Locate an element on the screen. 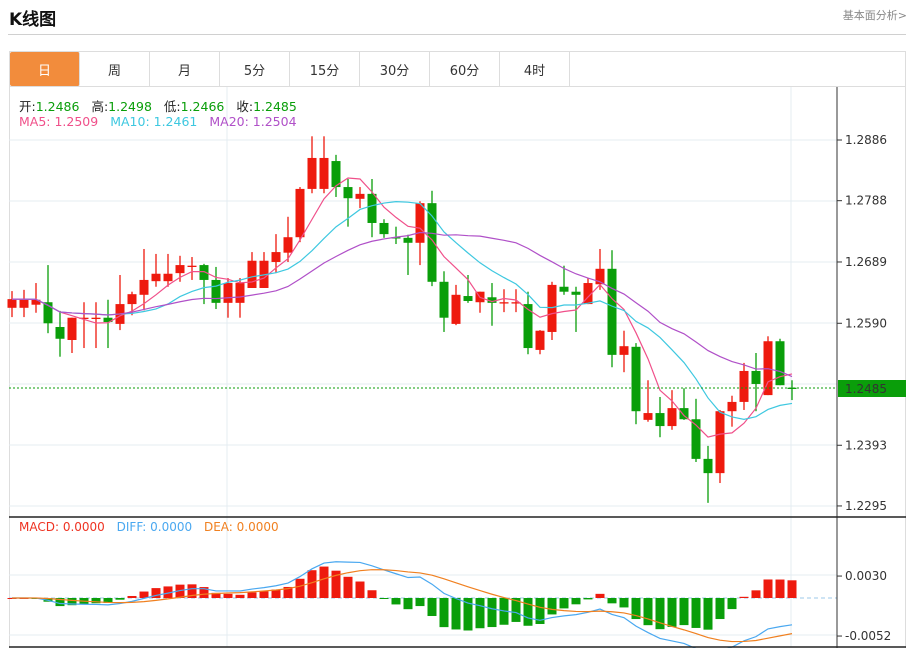 The height and width of the screenshot is (648, 913). ohlc-info: 开:1.2486 高:1.2498 低:1.2466 收:1.2485 is located at coordinates (162, 105).